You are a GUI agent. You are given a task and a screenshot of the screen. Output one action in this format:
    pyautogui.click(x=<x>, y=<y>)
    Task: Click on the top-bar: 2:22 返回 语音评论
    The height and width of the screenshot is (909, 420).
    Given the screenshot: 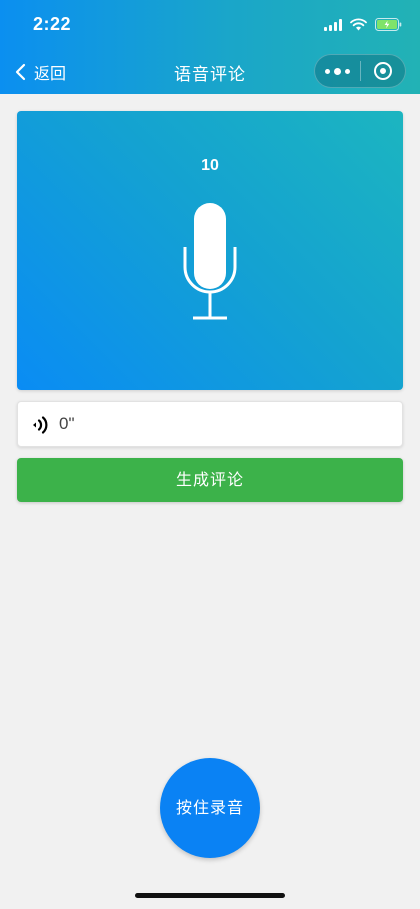 What is the action you would take?
    pyautogui.click(x=210, y=47)
    